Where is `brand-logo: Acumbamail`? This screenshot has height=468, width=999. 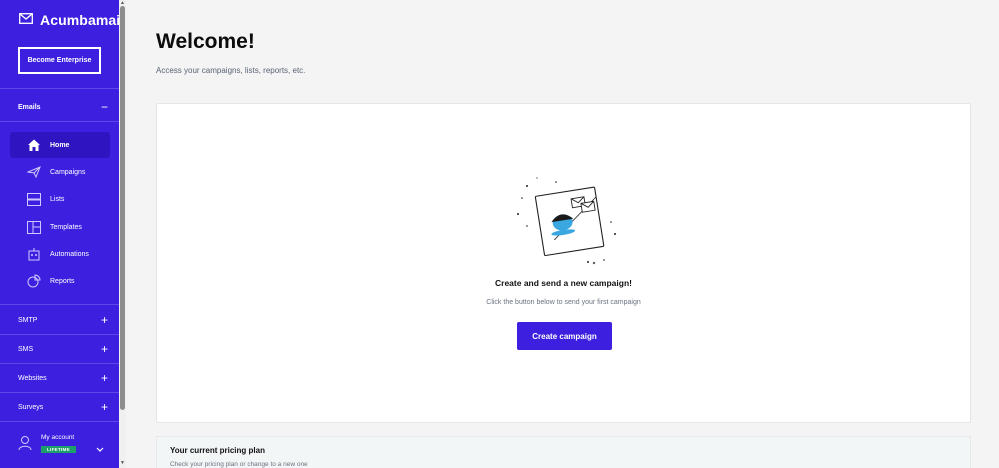 brand-logo: Acumbamail is located at coordinates (71, 20).